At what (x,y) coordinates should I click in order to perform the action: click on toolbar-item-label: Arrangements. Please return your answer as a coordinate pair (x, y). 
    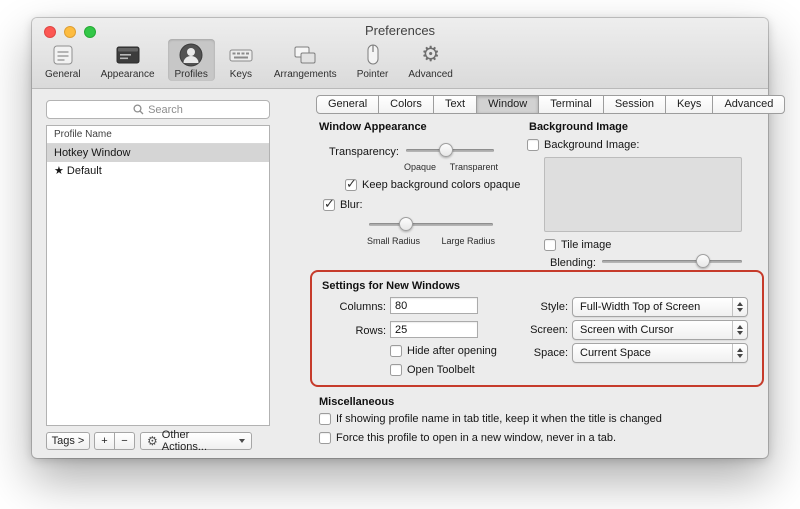
    Looking at the image, I should click on (305, 74).